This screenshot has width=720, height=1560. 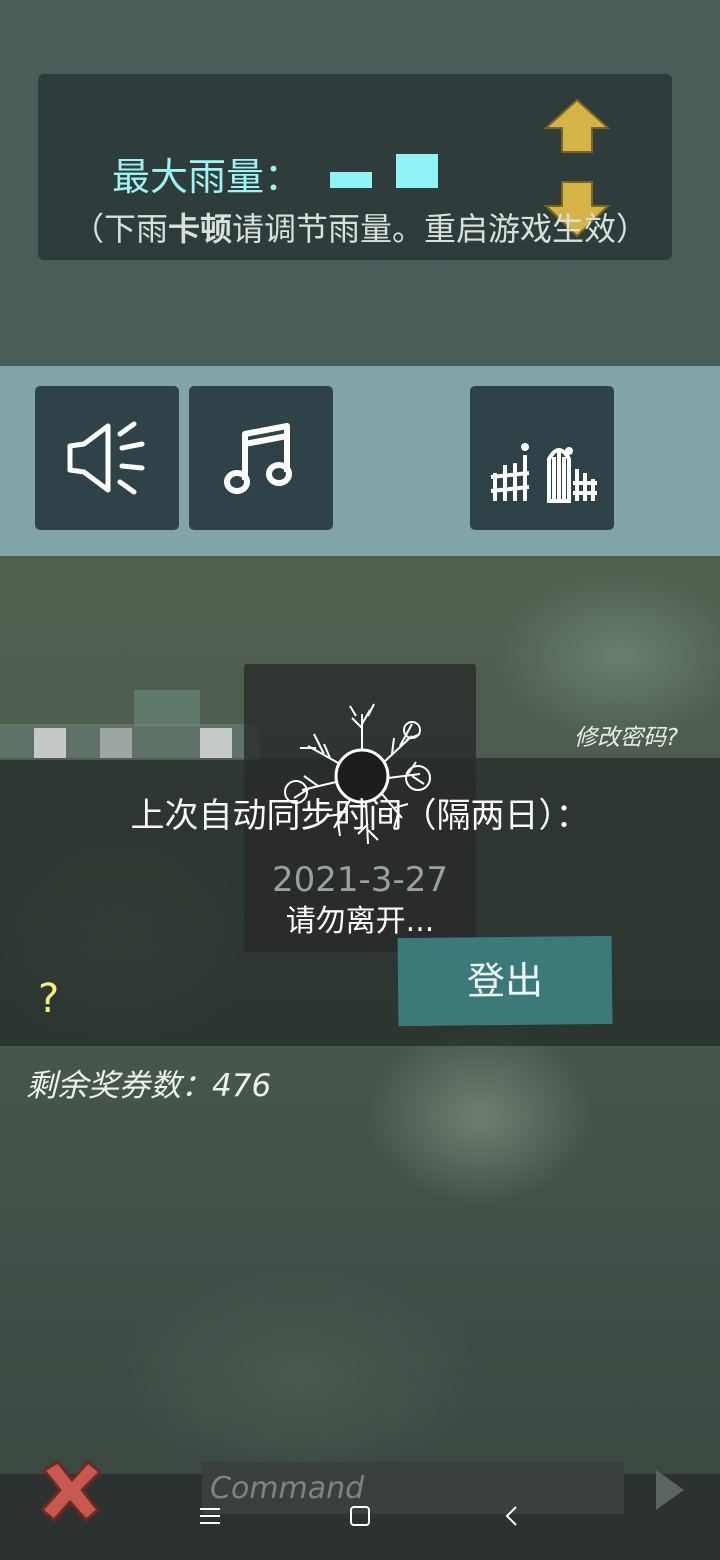 What do you see at coordinates (119, 229) in the screenshot?
I see `rain-hint-prefix: （下雨` at bounding box center [119, 229].